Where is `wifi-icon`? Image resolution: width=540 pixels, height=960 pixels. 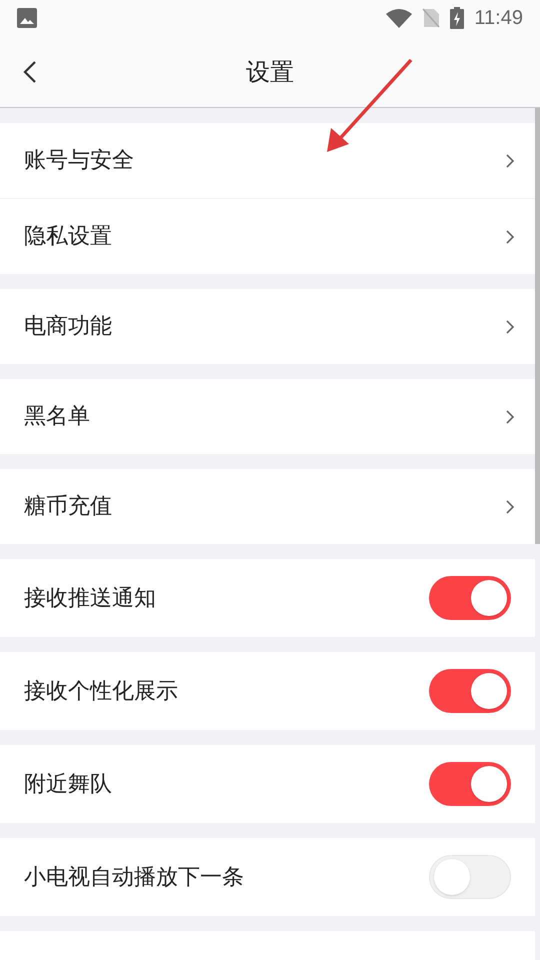 wifi-icon is located at coordinates (399, 18).